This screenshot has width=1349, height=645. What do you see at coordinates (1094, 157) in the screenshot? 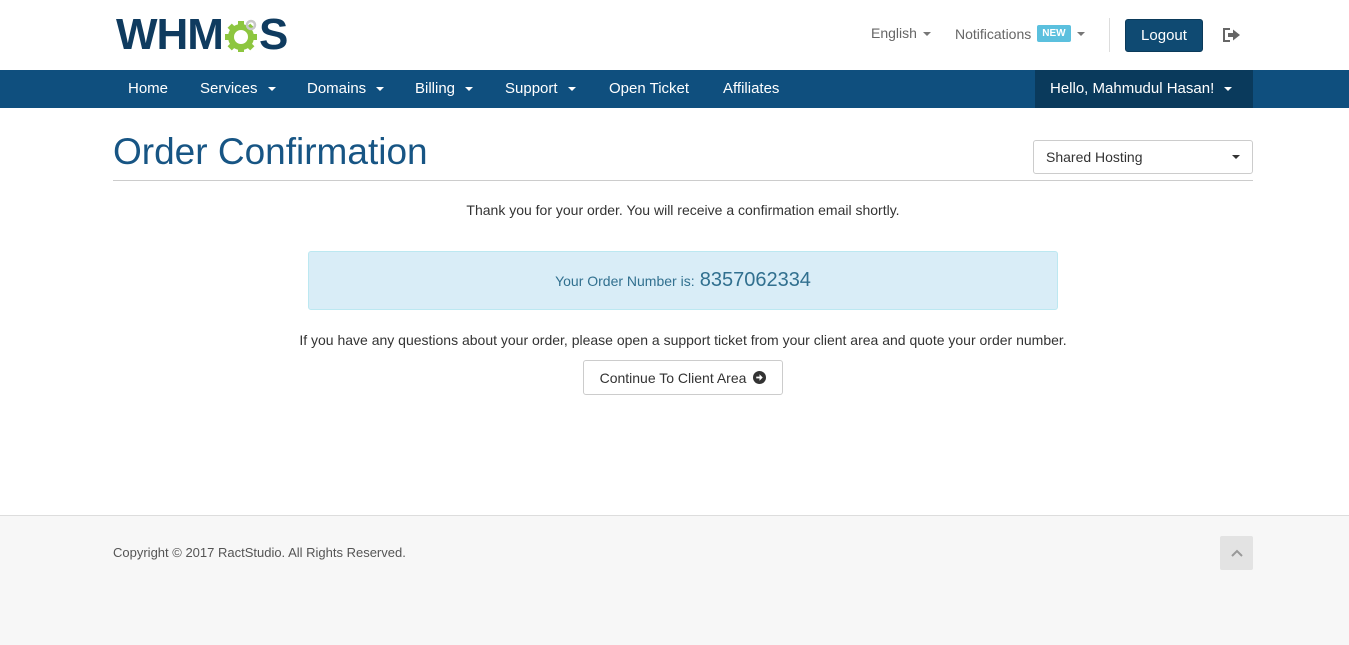
I see `category-select-value: Shared Hosting` at bounding box center [1094, 157].